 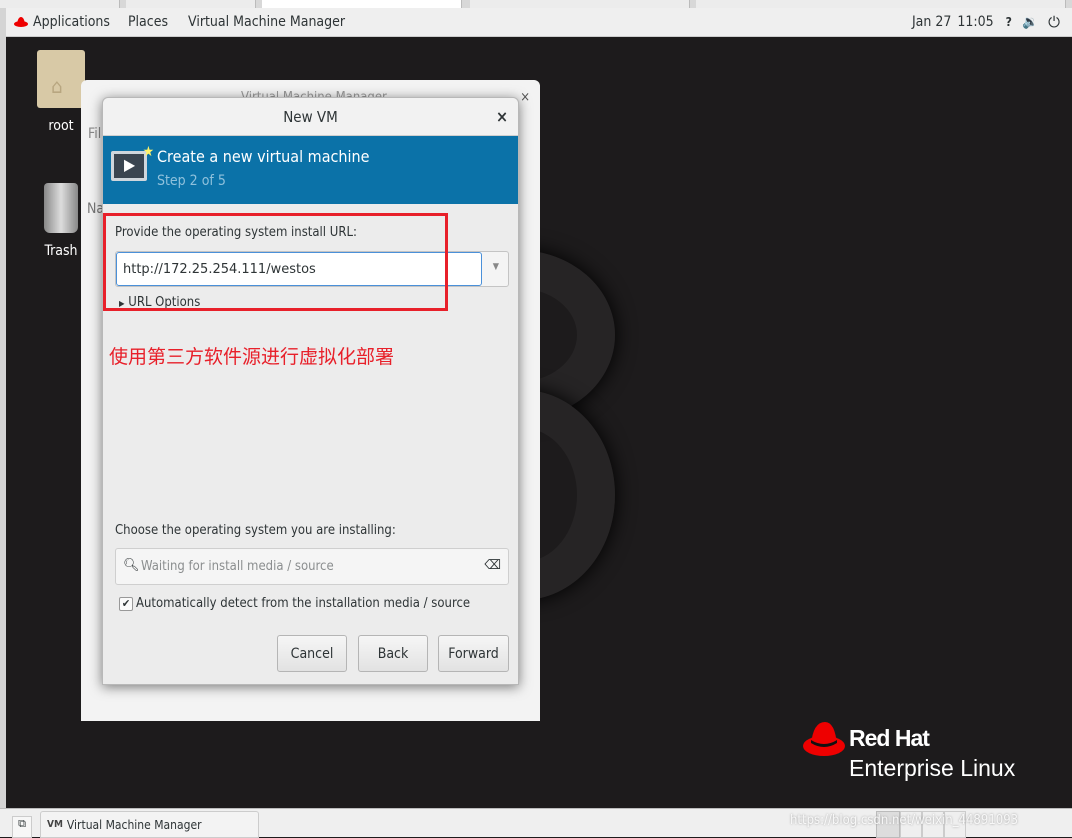 I want to click on clock: Jan 27 11:05, so click(x=953, y=22).